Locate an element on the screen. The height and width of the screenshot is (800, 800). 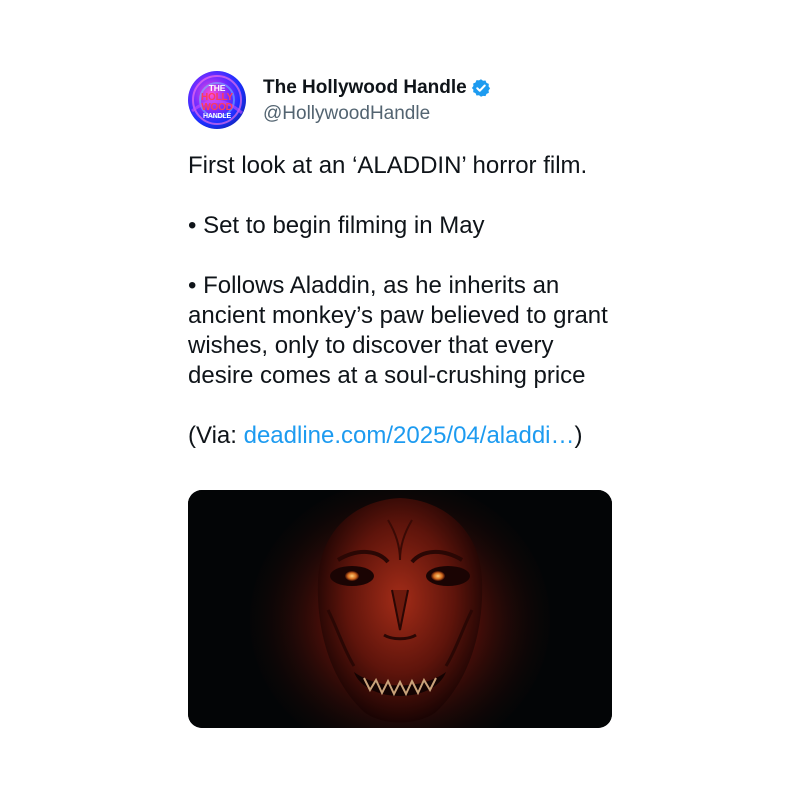
avatar-line-3: WOOD is located at coordinates (217, 107).